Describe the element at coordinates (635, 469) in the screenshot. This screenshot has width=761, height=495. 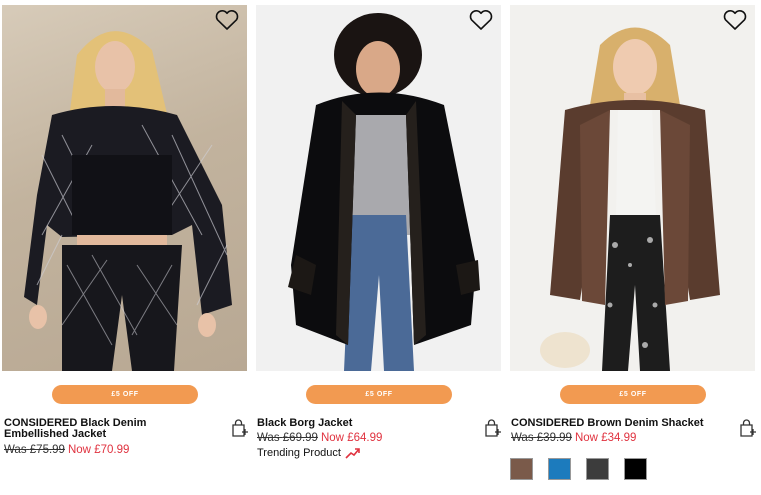
I see `color-swatch-black` at that location.